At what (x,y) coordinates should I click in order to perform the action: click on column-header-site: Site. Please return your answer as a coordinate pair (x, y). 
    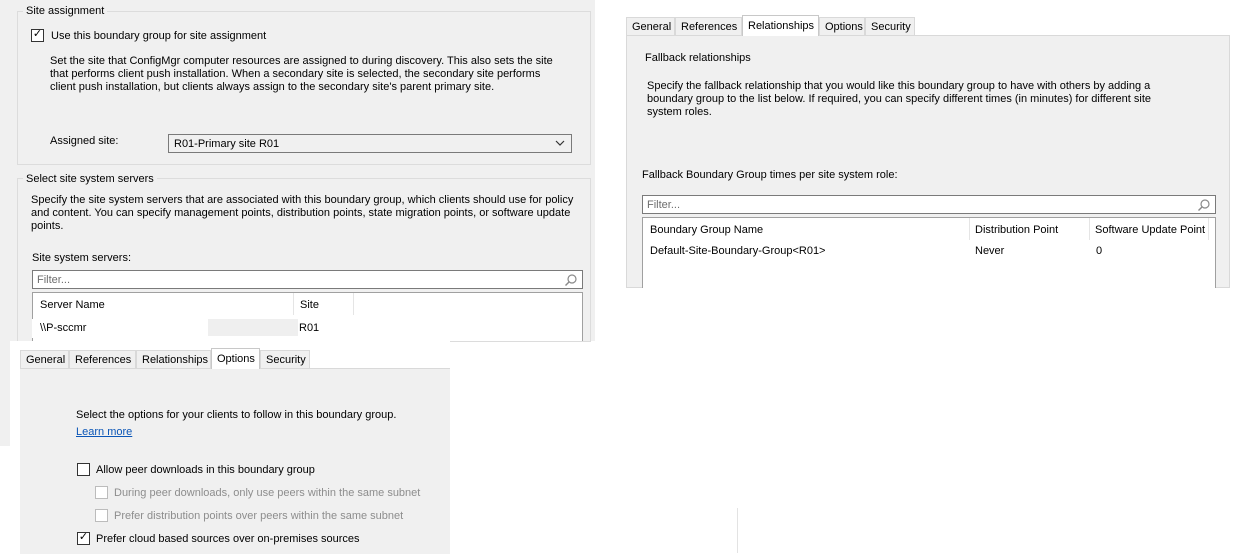
    Looking at the image, I should click on (309, 305).